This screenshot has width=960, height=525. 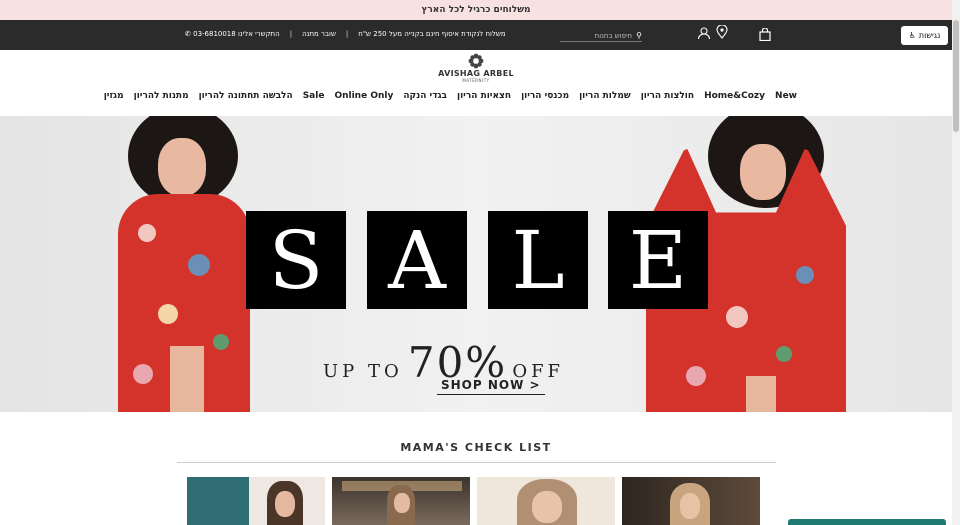 I want to click on checklist-title: MAMA'S CHECK LIST, so click(x=476, y=447).